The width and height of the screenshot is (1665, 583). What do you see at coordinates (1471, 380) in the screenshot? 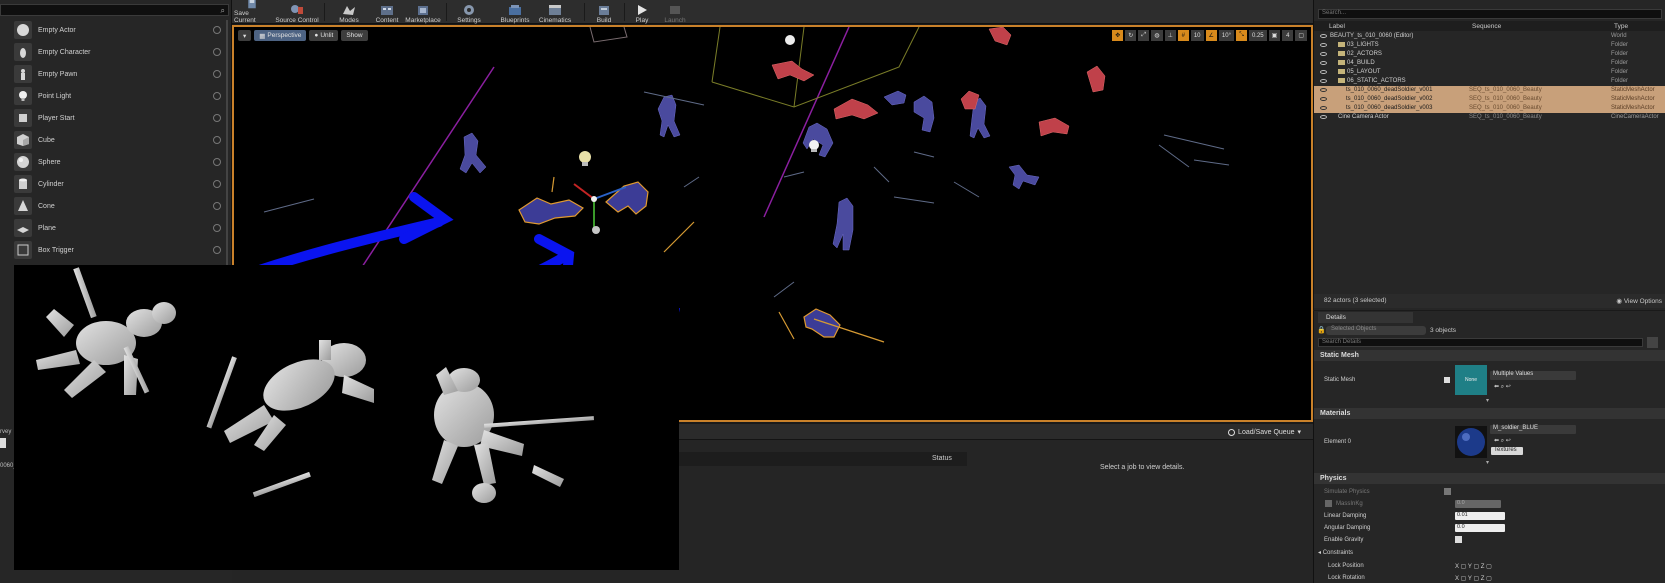
I see `mesh-thumbnail: None` at bounding box center [1471, 380].